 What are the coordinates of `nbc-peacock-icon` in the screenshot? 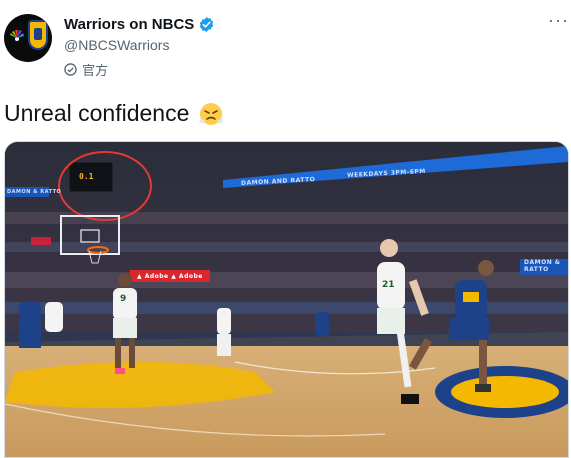 It's located at (17, 35).